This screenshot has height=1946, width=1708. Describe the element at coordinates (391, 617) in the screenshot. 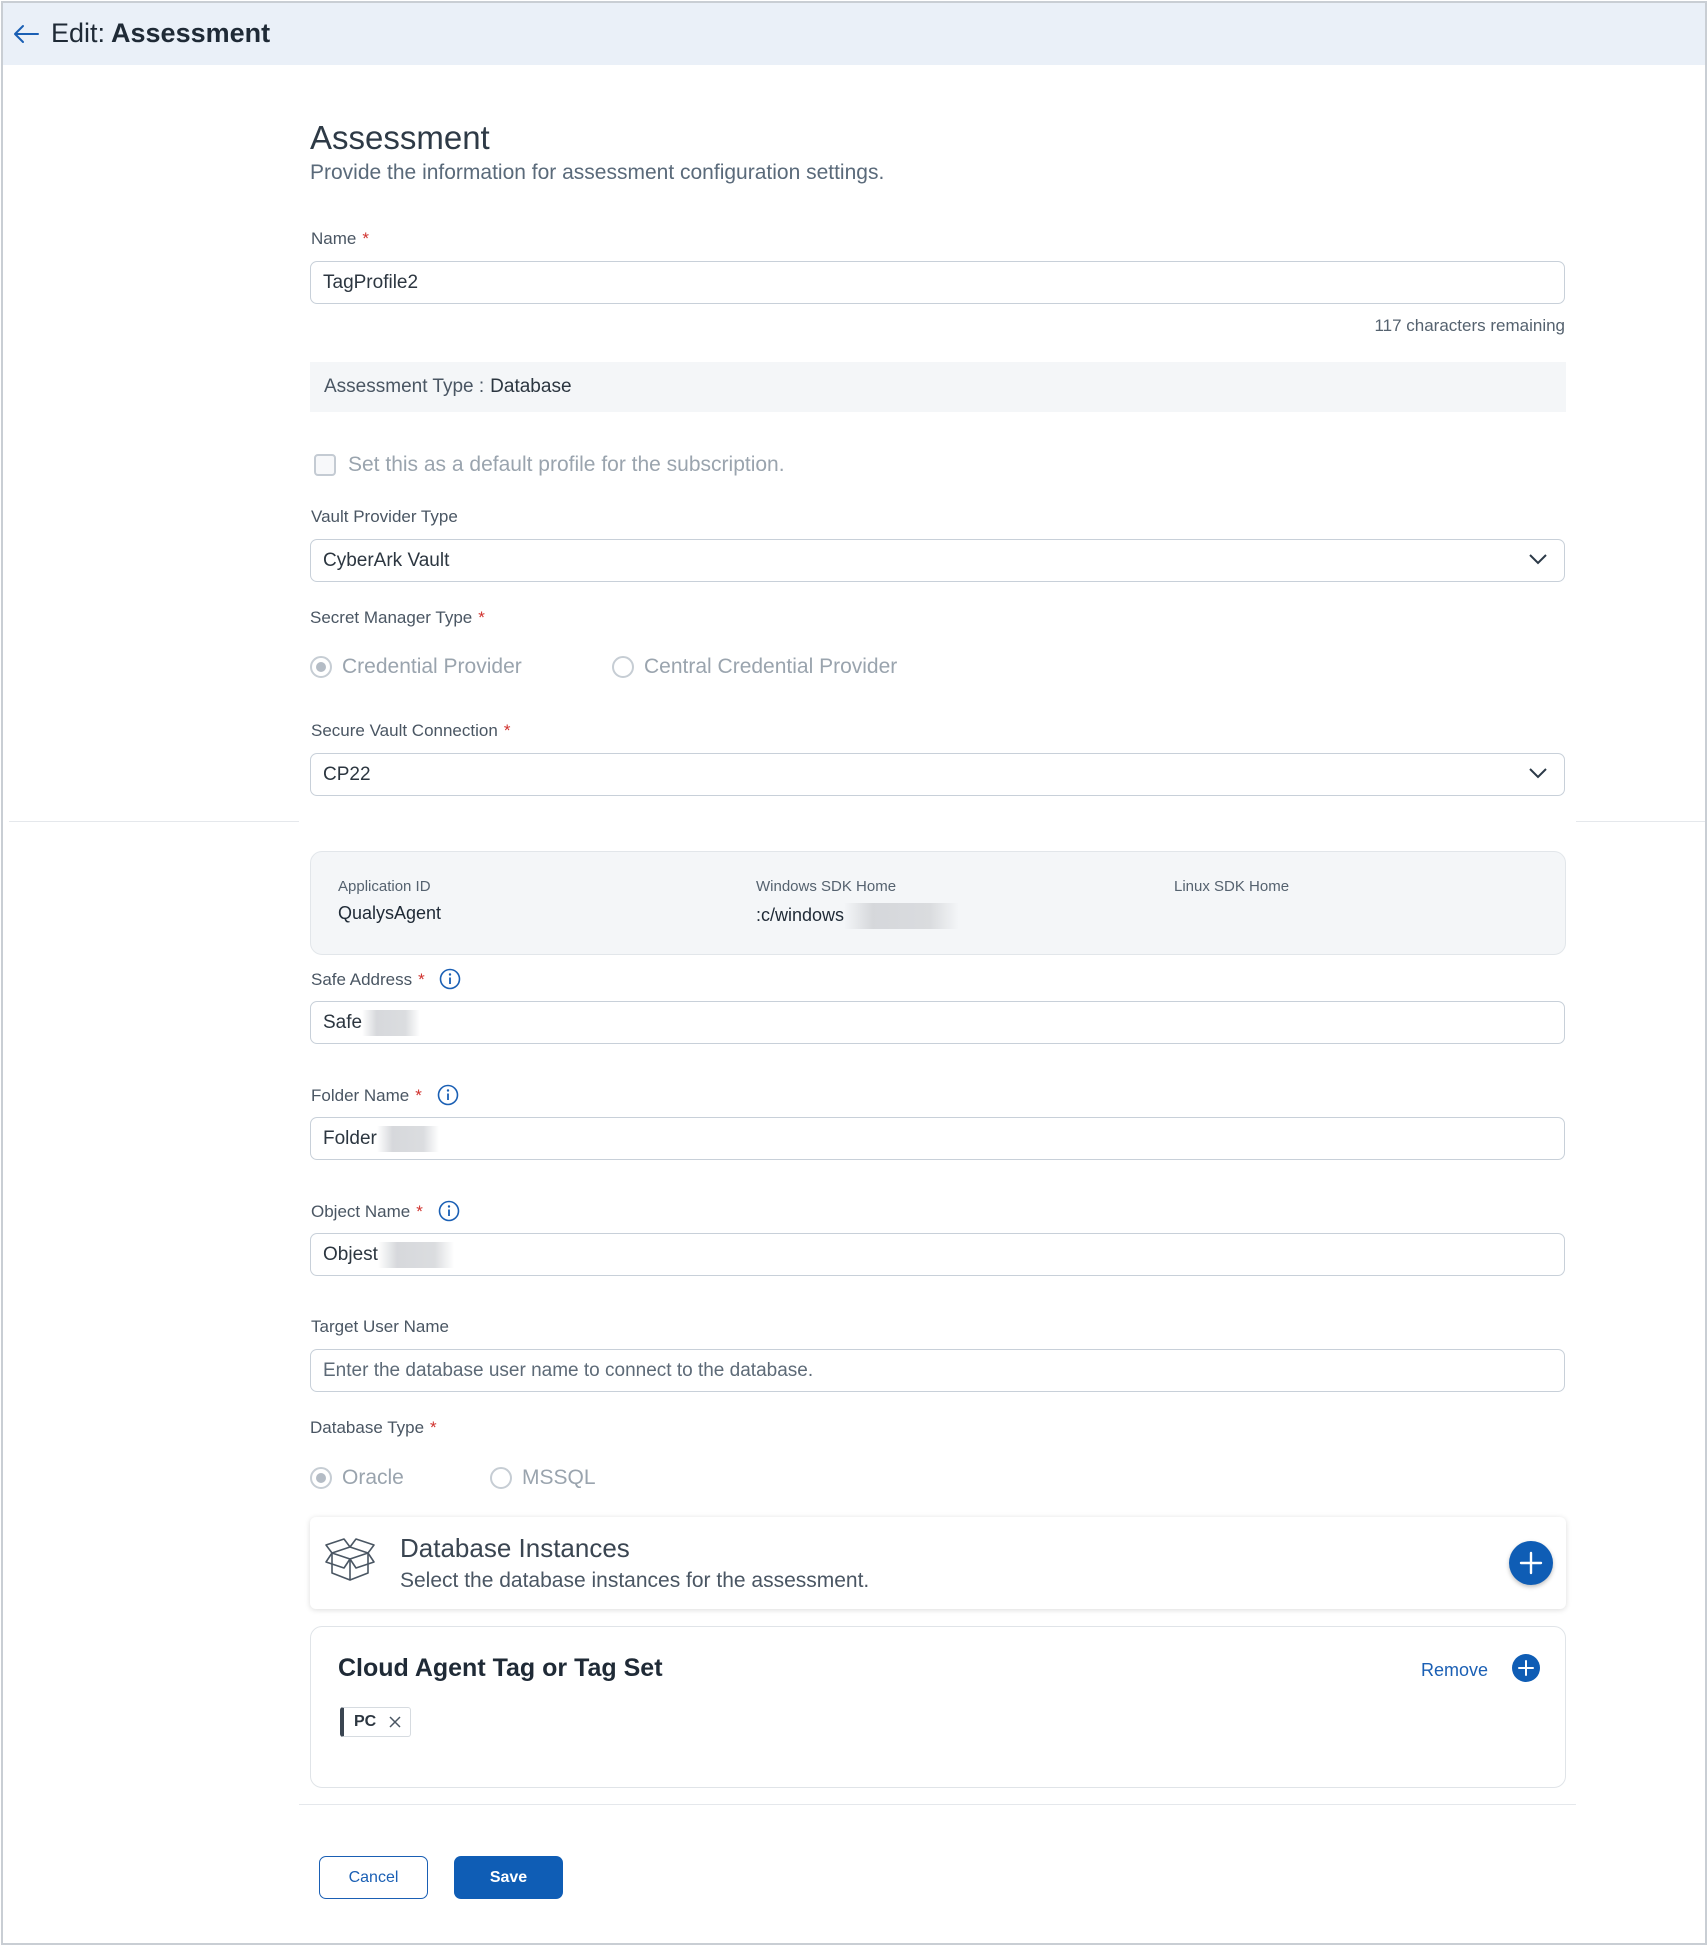

I see `secret-manager-label-text: Secret Manager Type` at that location.